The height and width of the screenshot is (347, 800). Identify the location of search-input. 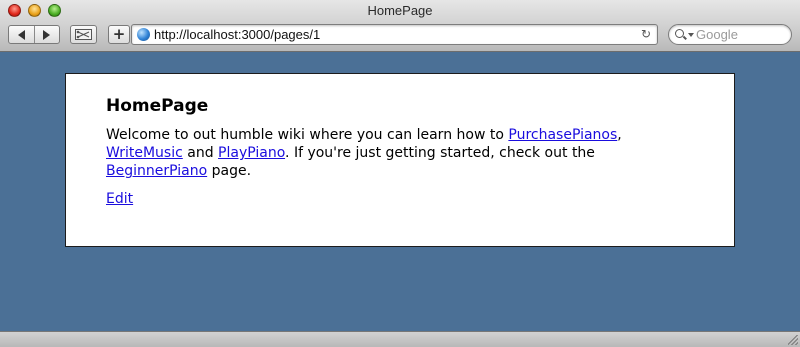
(741, 34).